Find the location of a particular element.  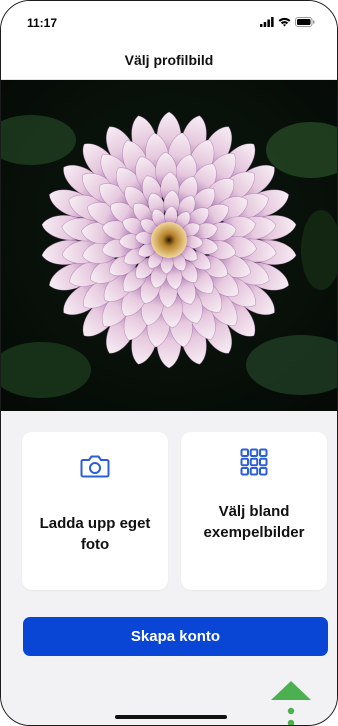

choose-example-card: Välj bland exempelbilder is located at coordinates (254, 511).